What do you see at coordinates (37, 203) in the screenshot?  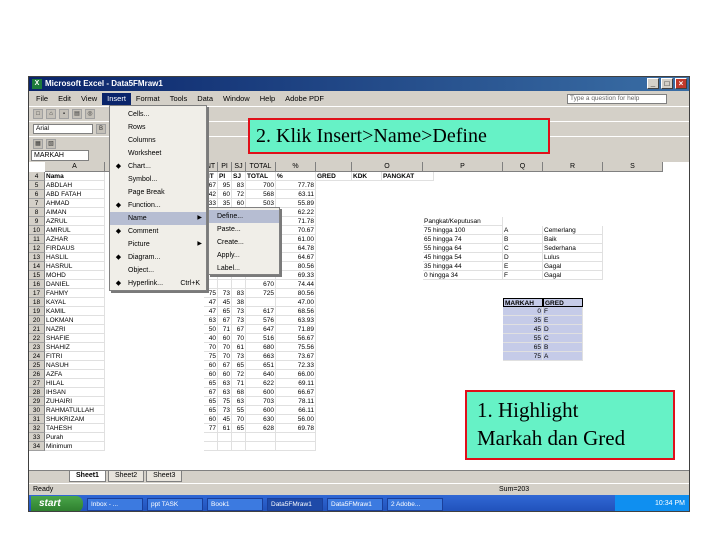 I see `row-header: 7` at bounding box center [37, 203].